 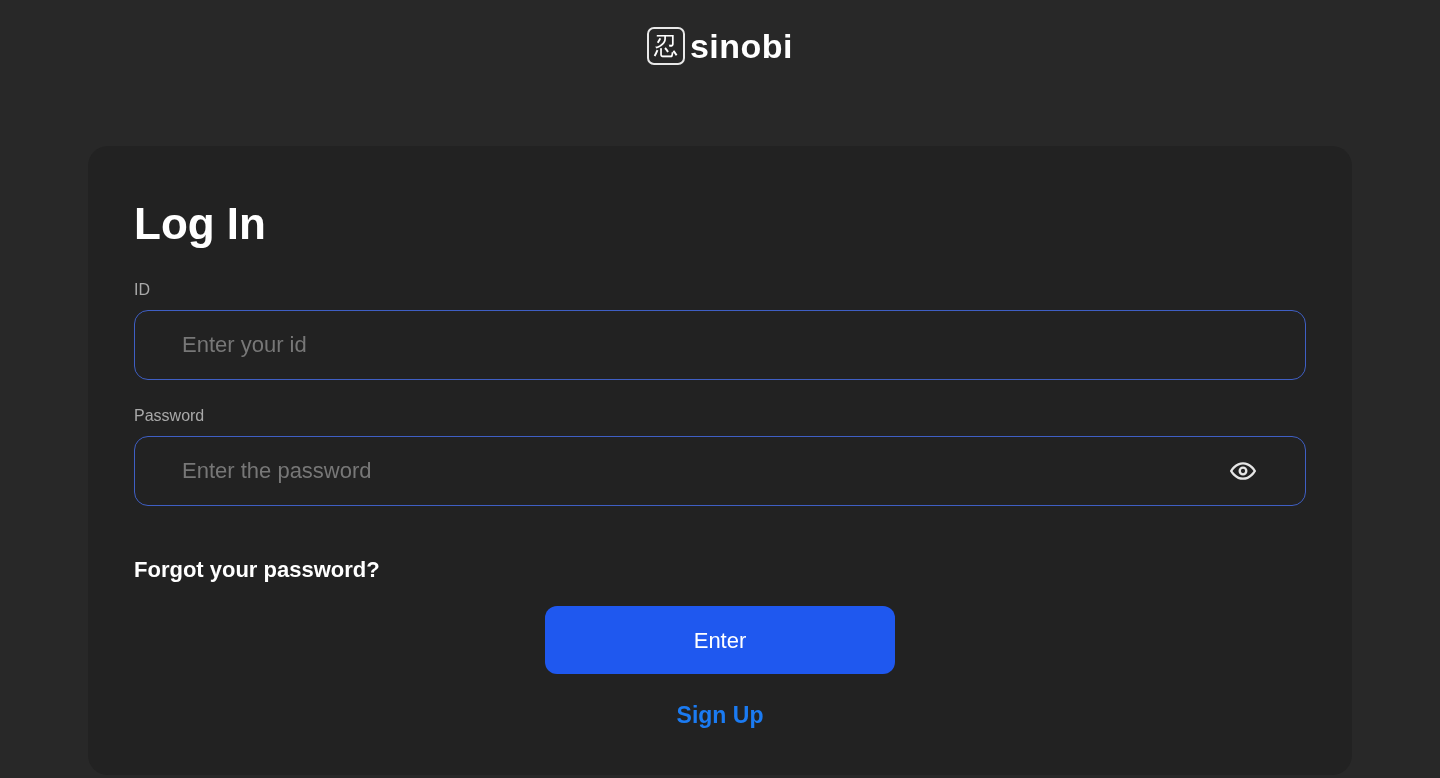 I want to click on password-input: Enter the password, so click(x=720, y=471).